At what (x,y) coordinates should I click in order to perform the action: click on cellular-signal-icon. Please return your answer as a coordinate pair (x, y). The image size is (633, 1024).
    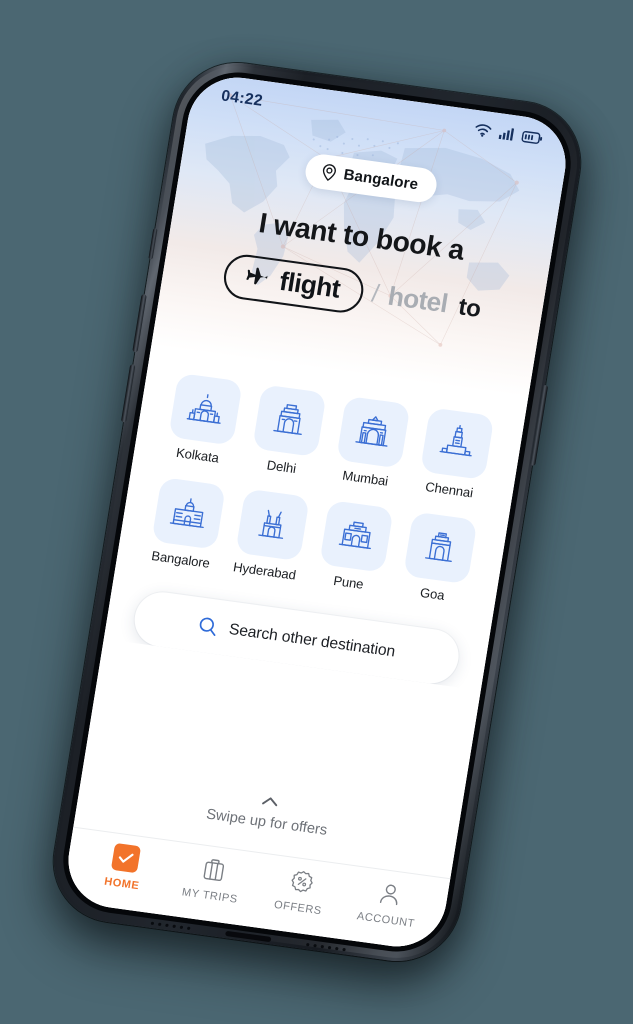
    Looking at the image, I should click on (506, 134).